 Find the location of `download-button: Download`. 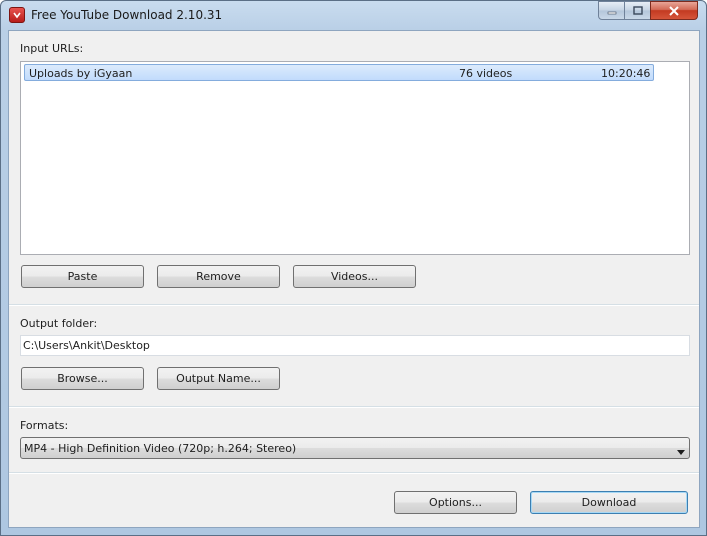

download-button: Download is located at coordinates (609, 502).